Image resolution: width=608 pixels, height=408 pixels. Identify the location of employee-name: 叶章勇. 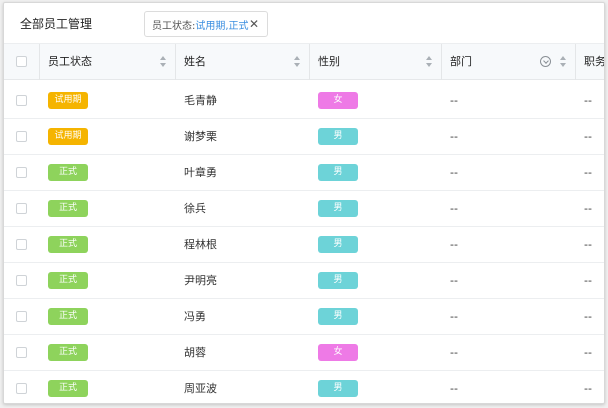
(200, 172).